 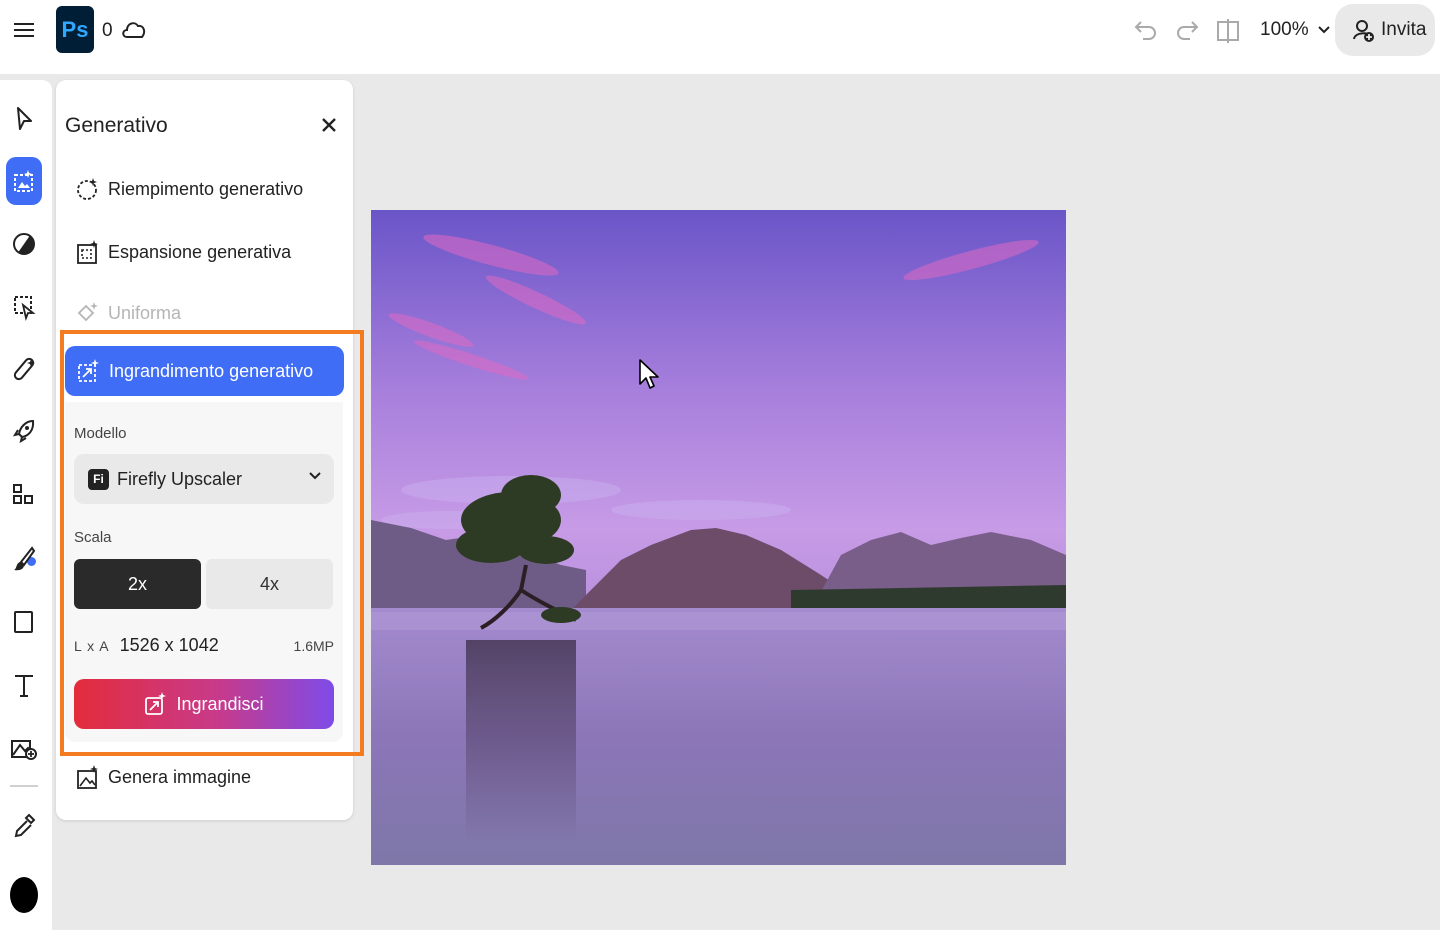 What do you see at coordinates (24, 685) in the screenshot?
I see `type-tool-icon` at bounding box center [24, 685].